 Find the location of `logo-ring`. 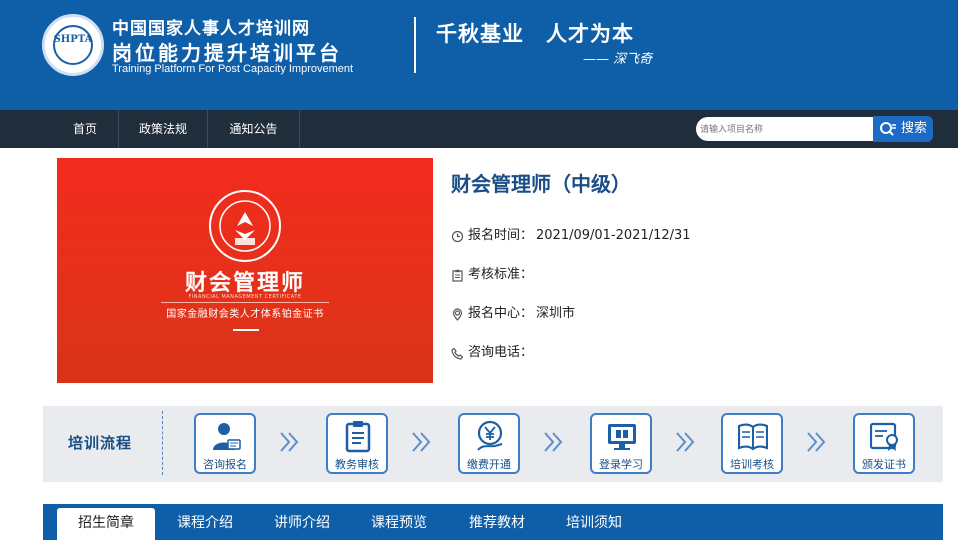

logo-ring is located at coordinates (73, 45).